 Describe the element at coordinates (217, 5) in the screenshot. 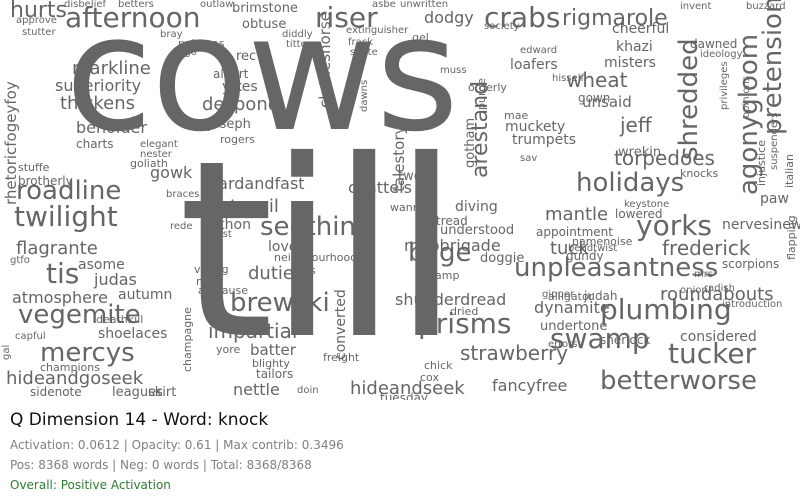

I see `cloud-word: outlaw` at that location.